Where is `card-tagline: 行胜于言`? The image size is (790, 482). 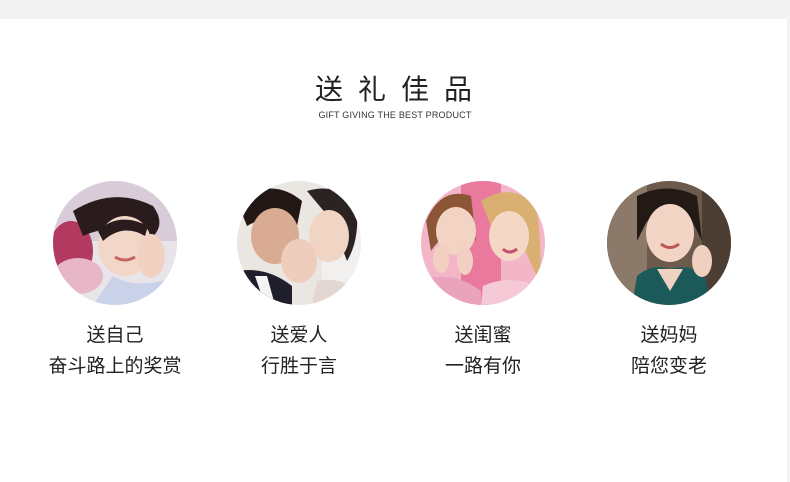
card-tagline: 行胜于言 is located at coordinates (298, 366).